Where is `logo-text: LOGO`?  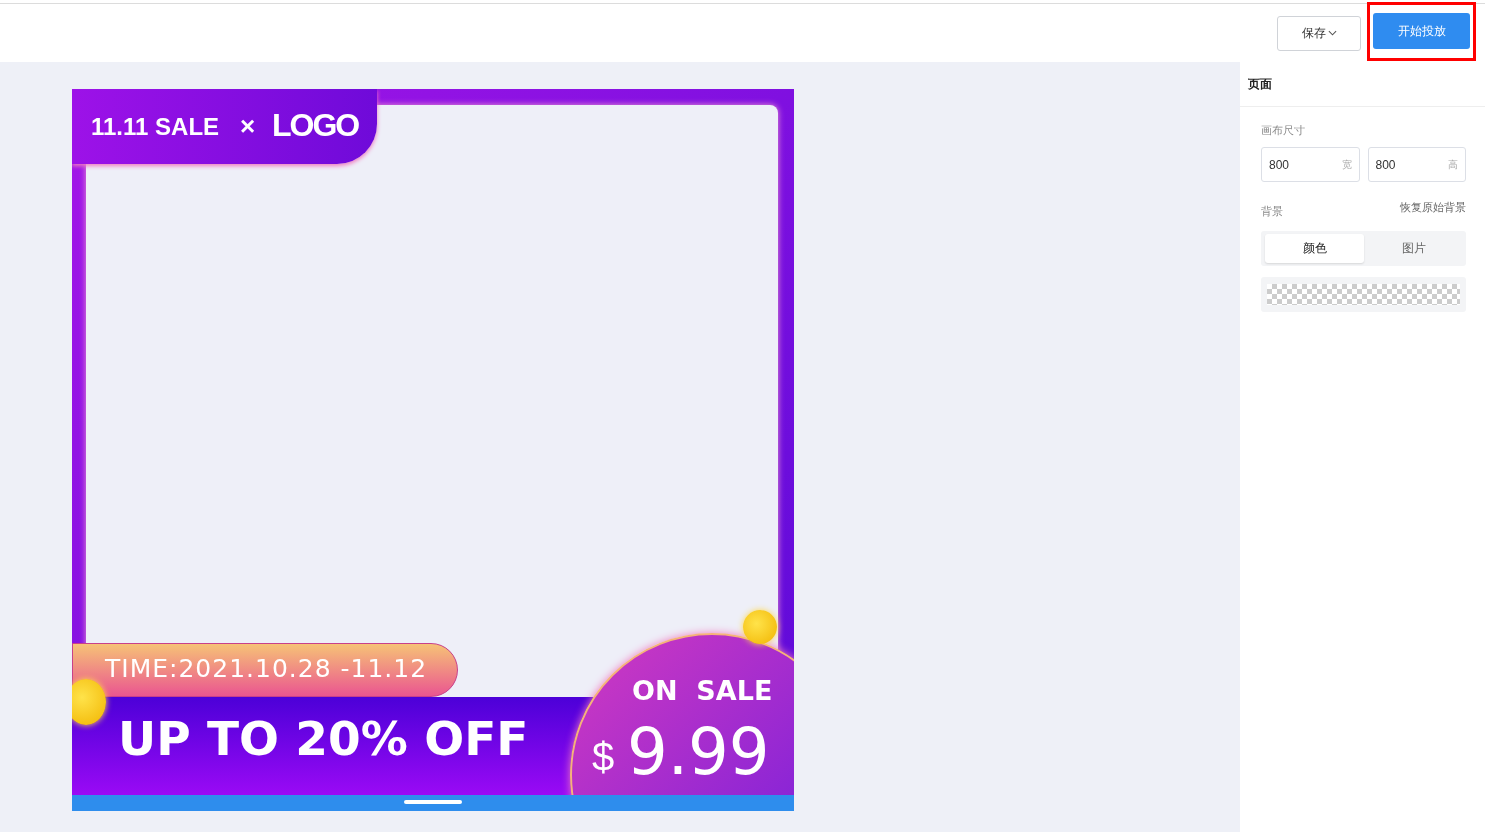 logo-text: LOGO is located at coordinates (315, 125).